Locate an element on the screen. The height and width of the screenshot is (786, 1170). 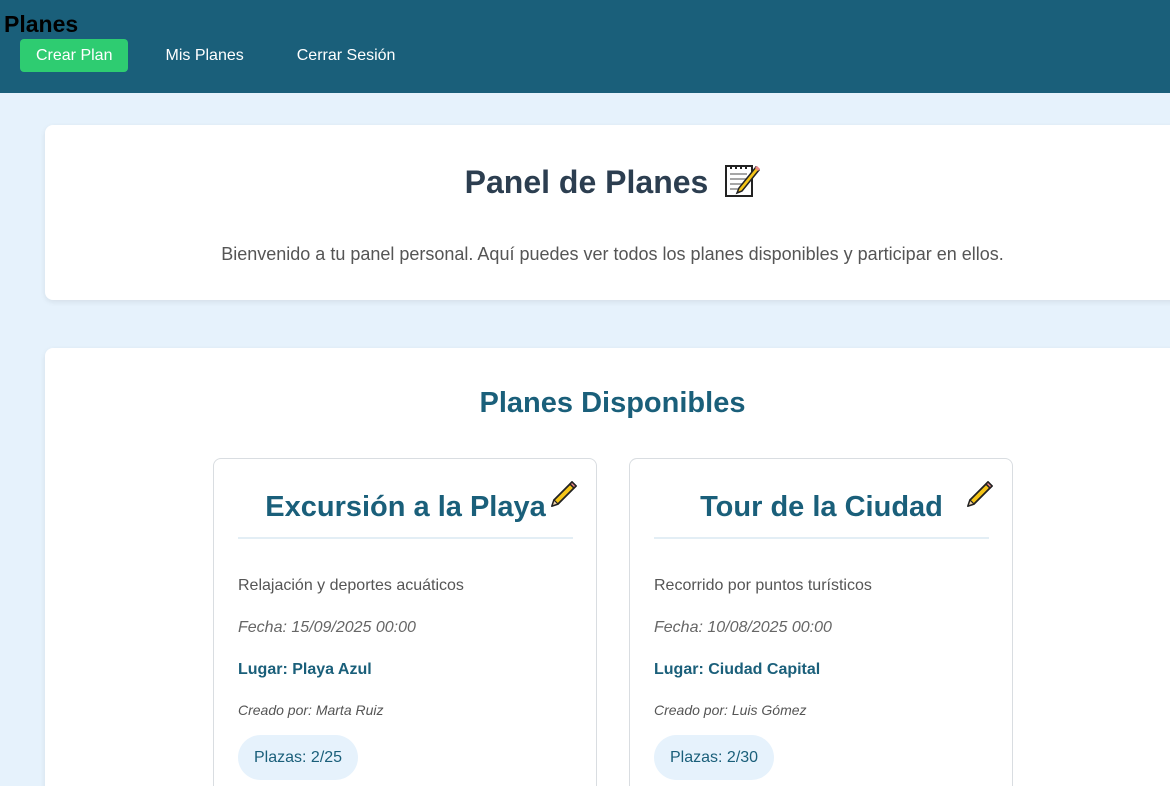
section-title: Planes Disponibles is located at coordinates (612, 403).